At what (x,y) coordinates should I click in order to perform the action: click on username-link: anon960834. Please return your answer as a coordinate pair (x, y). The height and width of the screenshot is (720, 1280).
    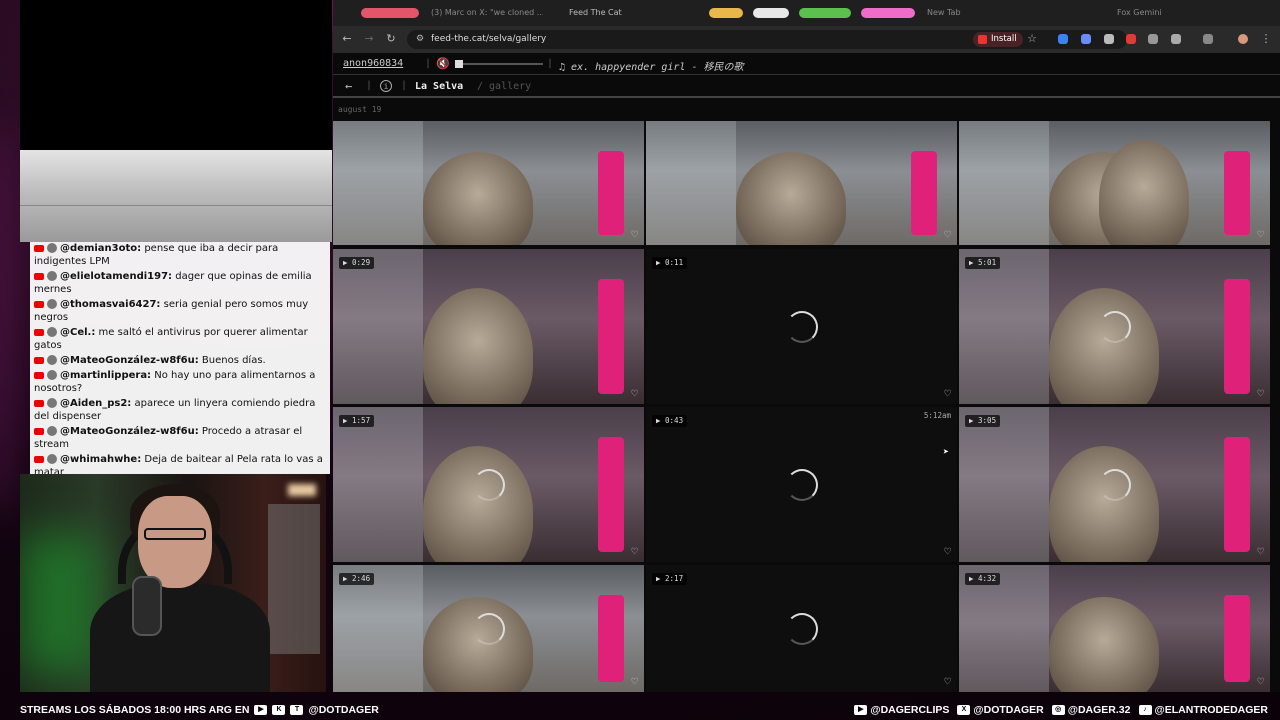
    Looking at the image, I should click on (373, 63).